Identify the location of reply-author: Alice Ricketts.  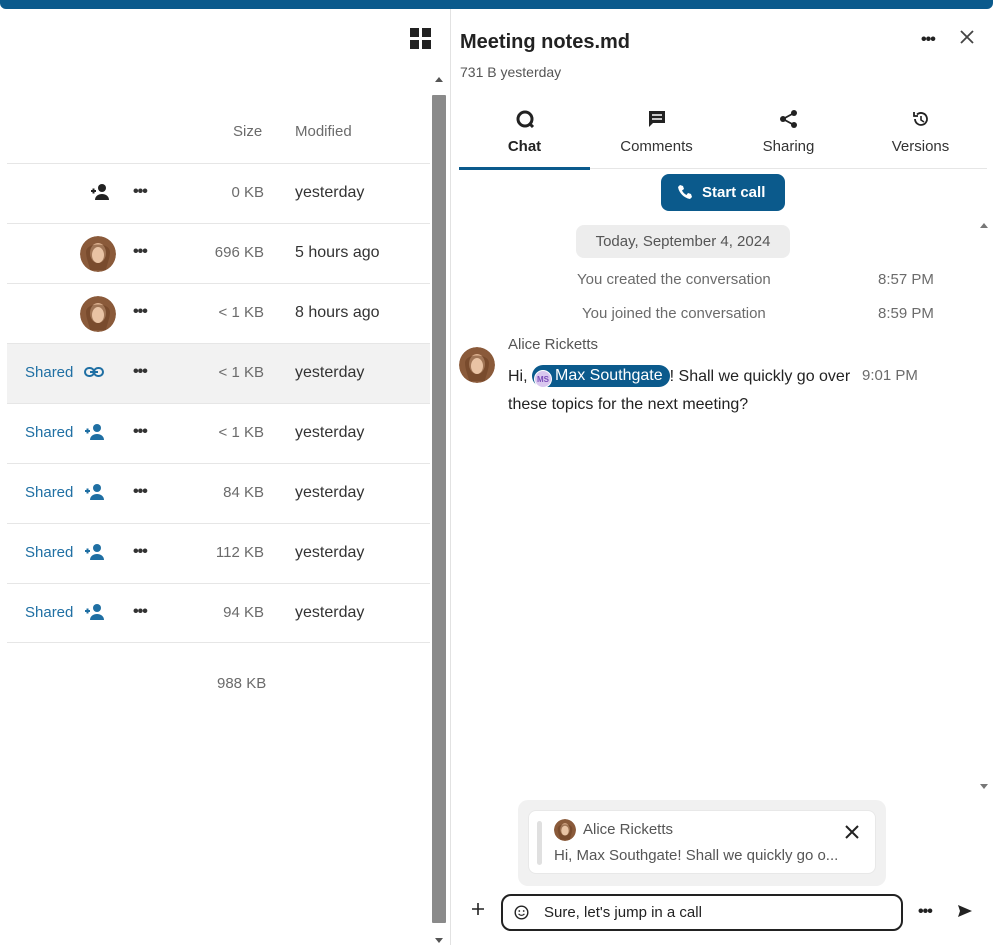
(628, 829).